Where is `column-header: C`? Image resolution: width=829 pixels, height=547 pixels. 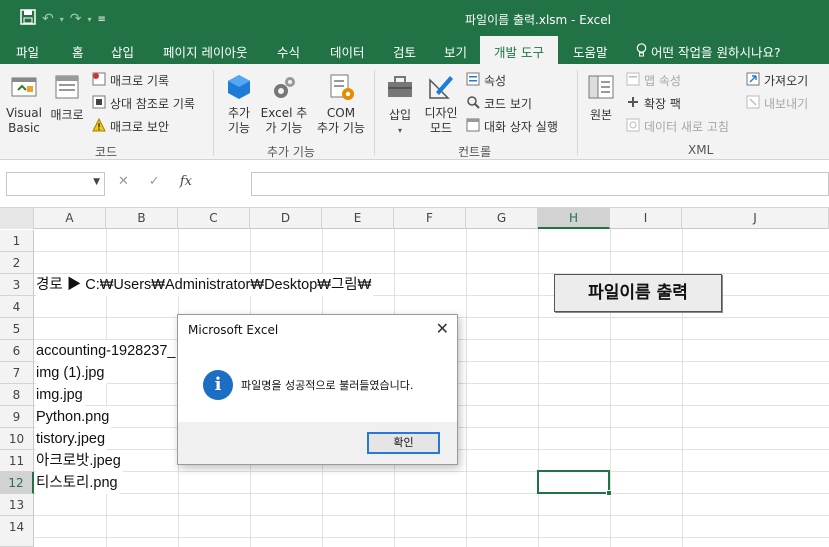 column-header: C is located at coordinates (214, 218).